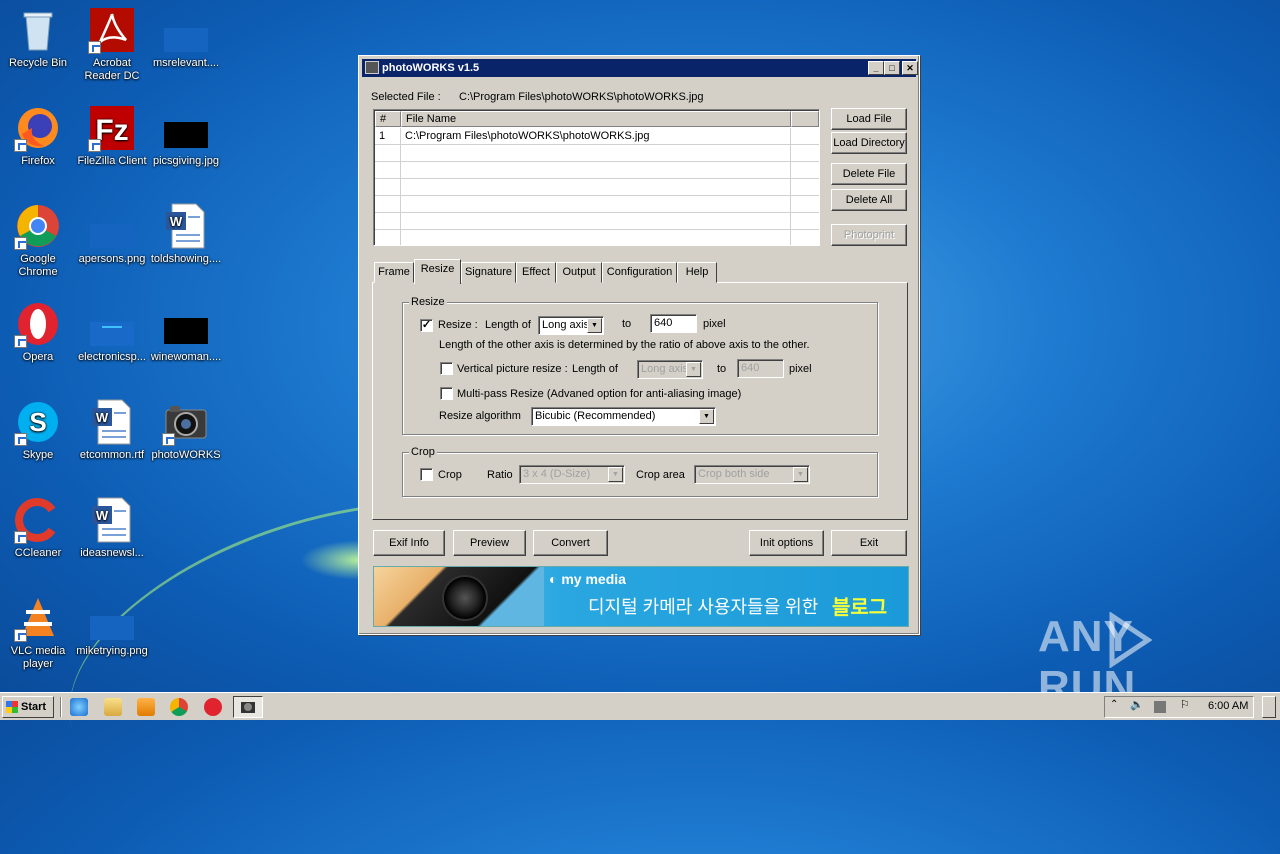  I want to click on convert-button: Convert, so click(570, 543).